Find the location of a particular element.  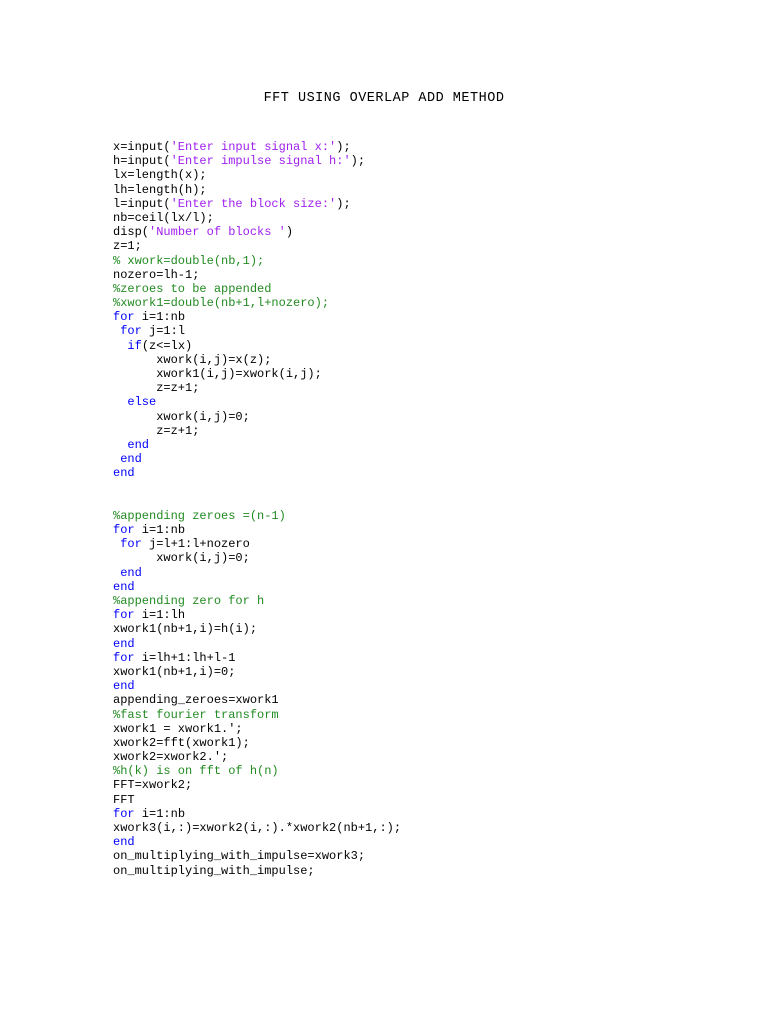

code-line: disp('Number of blocks ') is located at coordinates (413, 232).